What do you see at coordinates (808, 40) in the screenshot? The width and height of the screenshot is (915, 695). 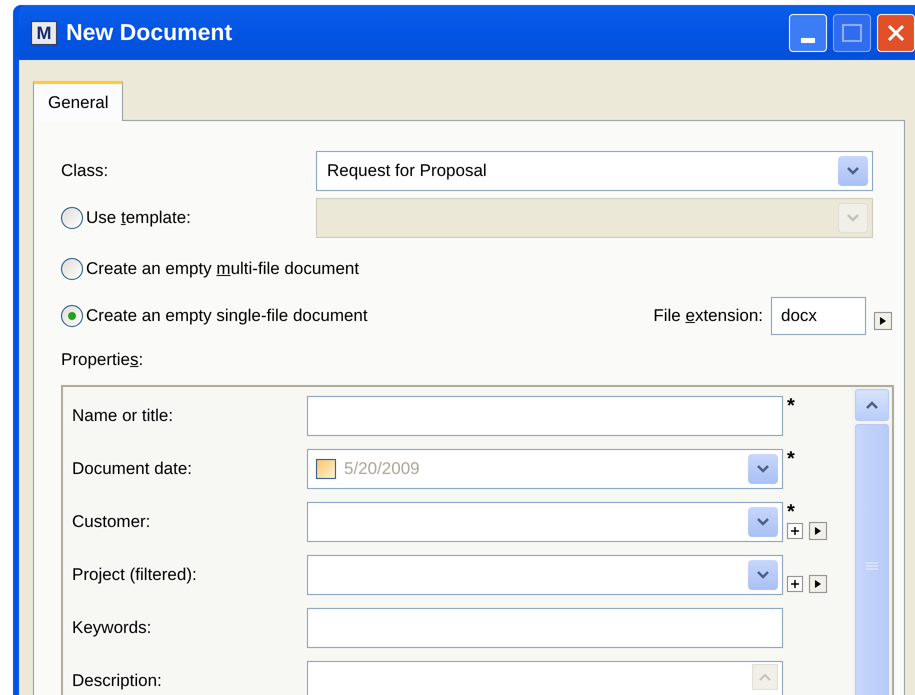 I see `minimize-icon` at bounding box center [808, 40].